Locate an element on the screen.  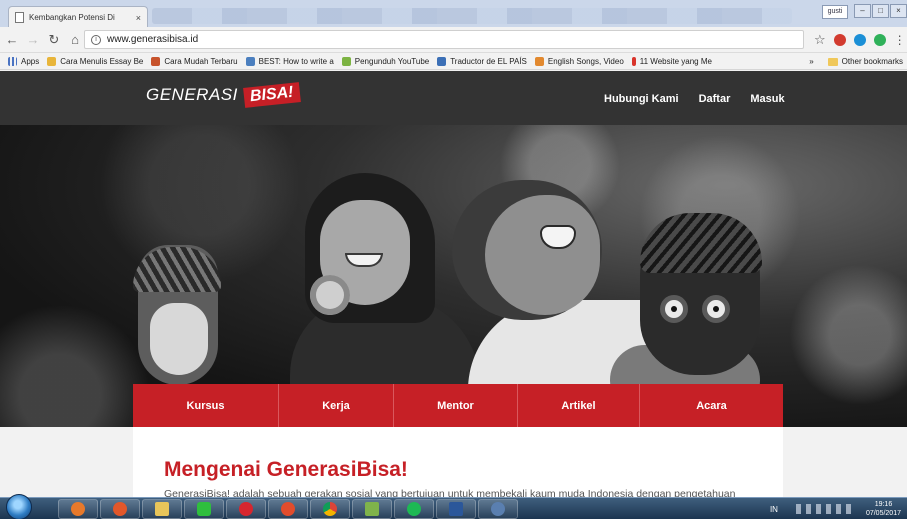
info-icon: i is located at coordinates (96, 39).